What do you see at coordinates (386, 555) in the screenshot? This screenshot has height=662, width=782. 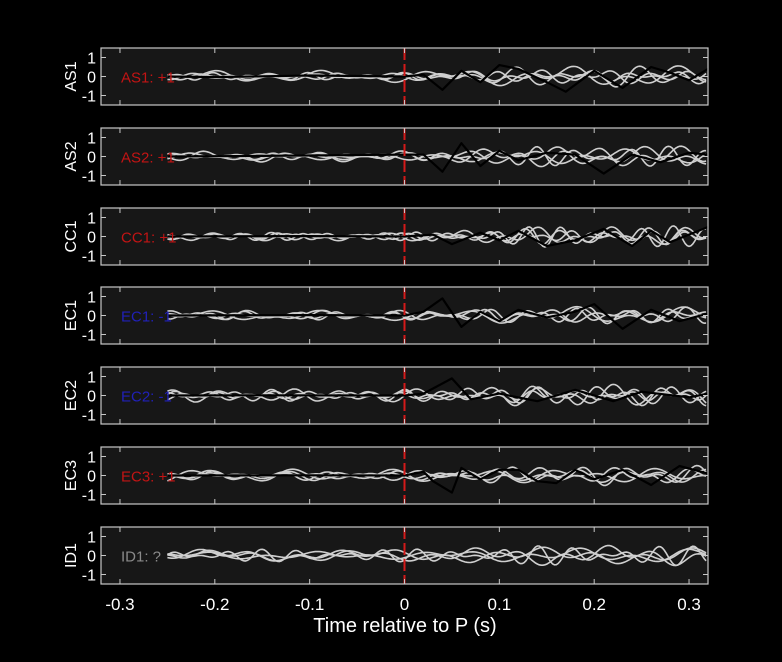 I see `panel-id1: 1 0 -1ID1 ID1: ?` at bounding box center [386, 555].